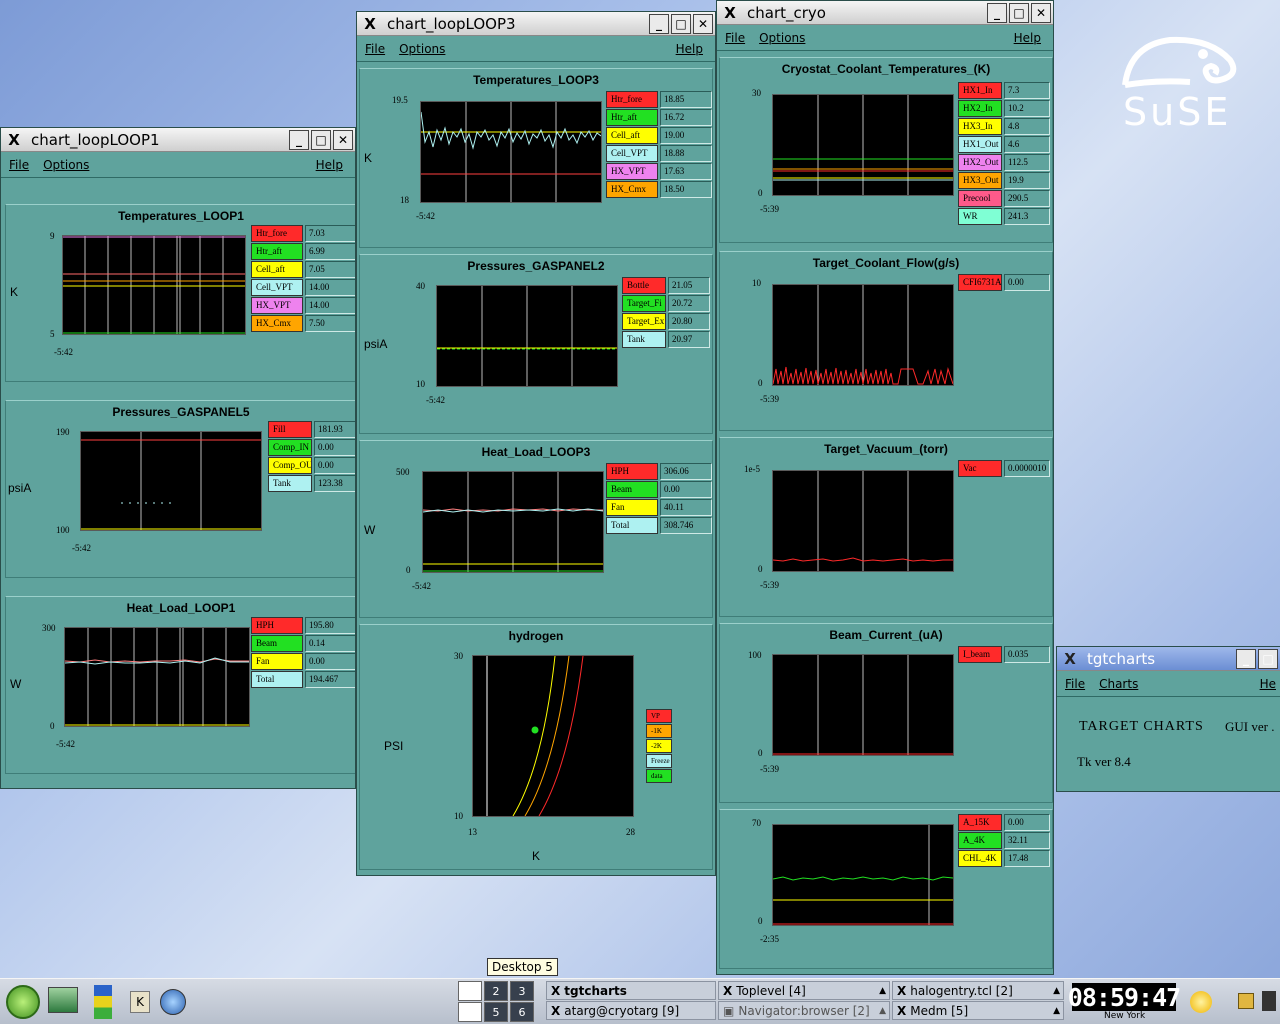 The height and width of the screenshot is (1024, 1280). What do you see at coordinates (980, 198) in the screenshot?
I see `series-name: Precool` at bounding box center [980, 198].